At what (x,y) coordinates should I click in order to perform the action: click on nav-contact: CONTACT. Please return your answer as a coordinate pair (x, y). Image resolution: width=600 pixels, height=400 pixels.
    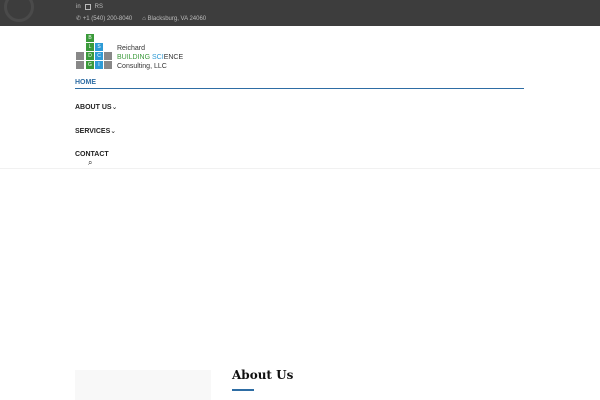
    Looking at the image, I should click on (92, 154).